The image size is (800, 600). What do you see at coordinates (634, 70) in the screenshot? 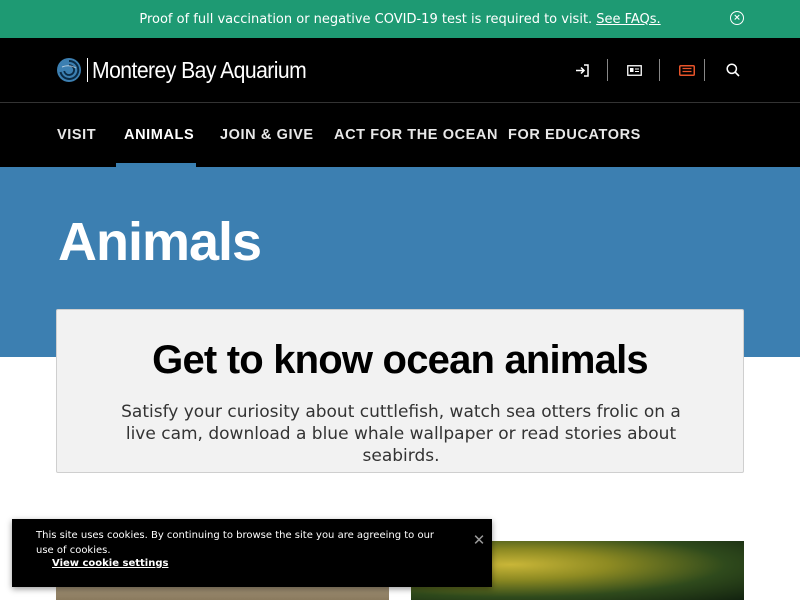
I see `membership-card-icon` at bounding box center [634, 70].